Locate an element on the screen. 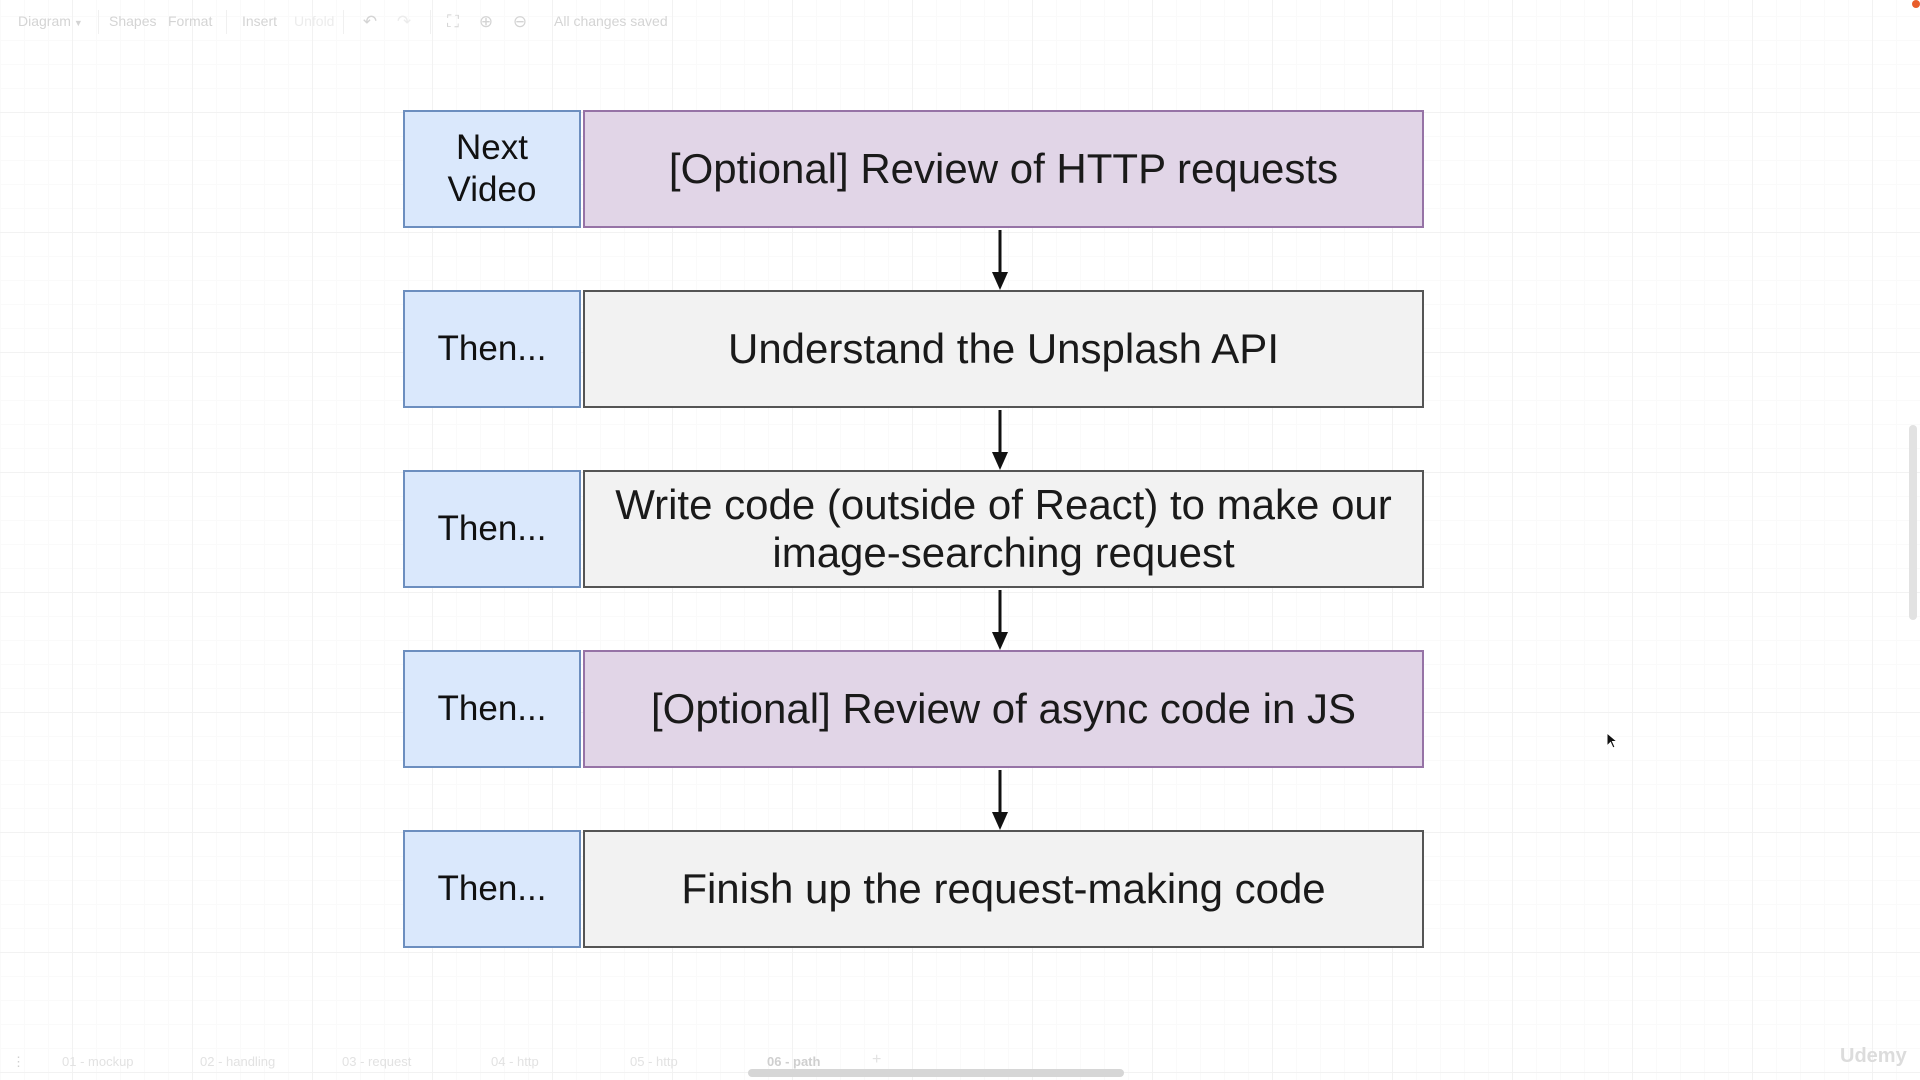  udemy-watermark: Udemy is located at coordinates (1873, 1056).